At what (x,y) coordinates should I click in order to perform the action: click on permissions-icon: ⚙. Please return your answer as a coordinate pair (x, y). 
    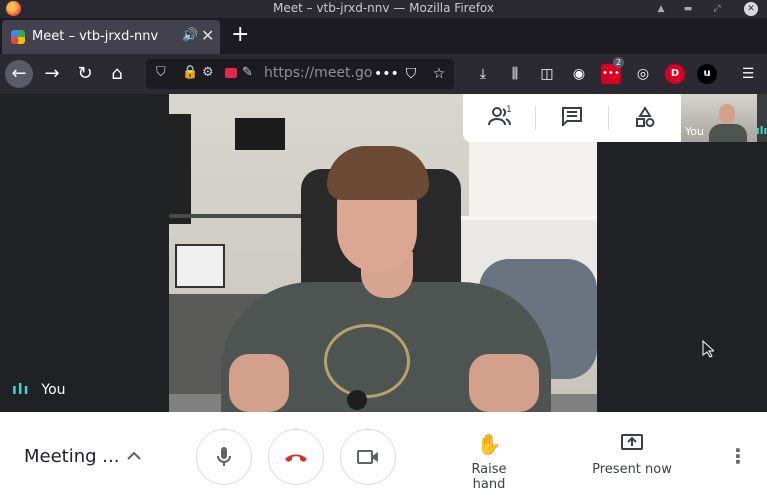
    Looking at the image, I should click on (208, 72).